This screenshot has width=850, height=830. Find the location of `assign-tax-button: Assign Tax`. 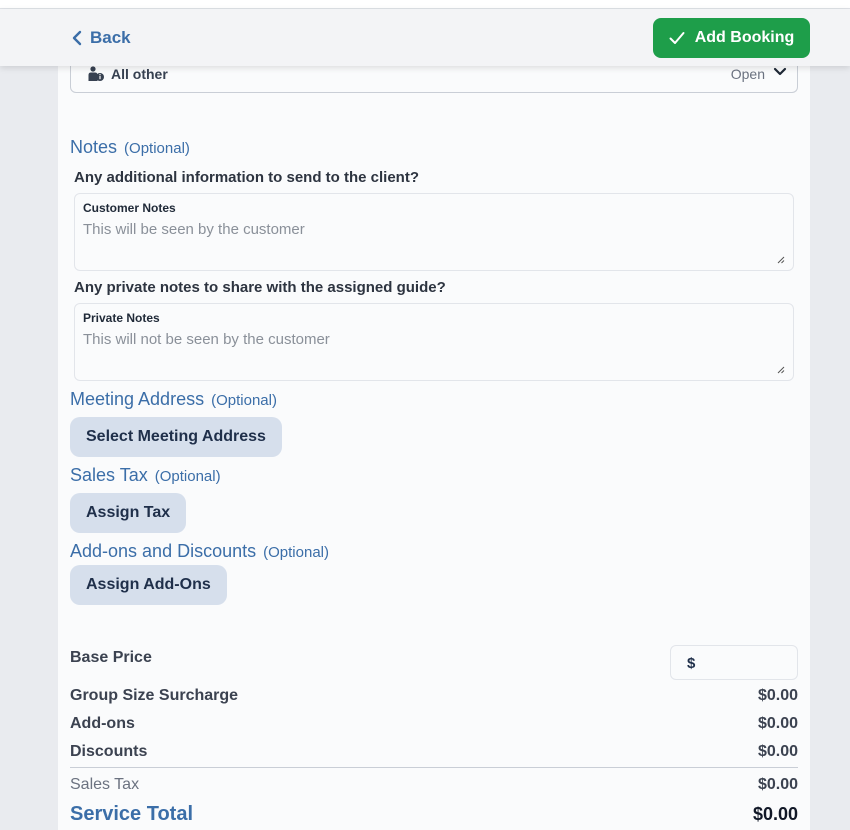

assign-tax-button: Assign Tax is located at coordinates (128, 513).